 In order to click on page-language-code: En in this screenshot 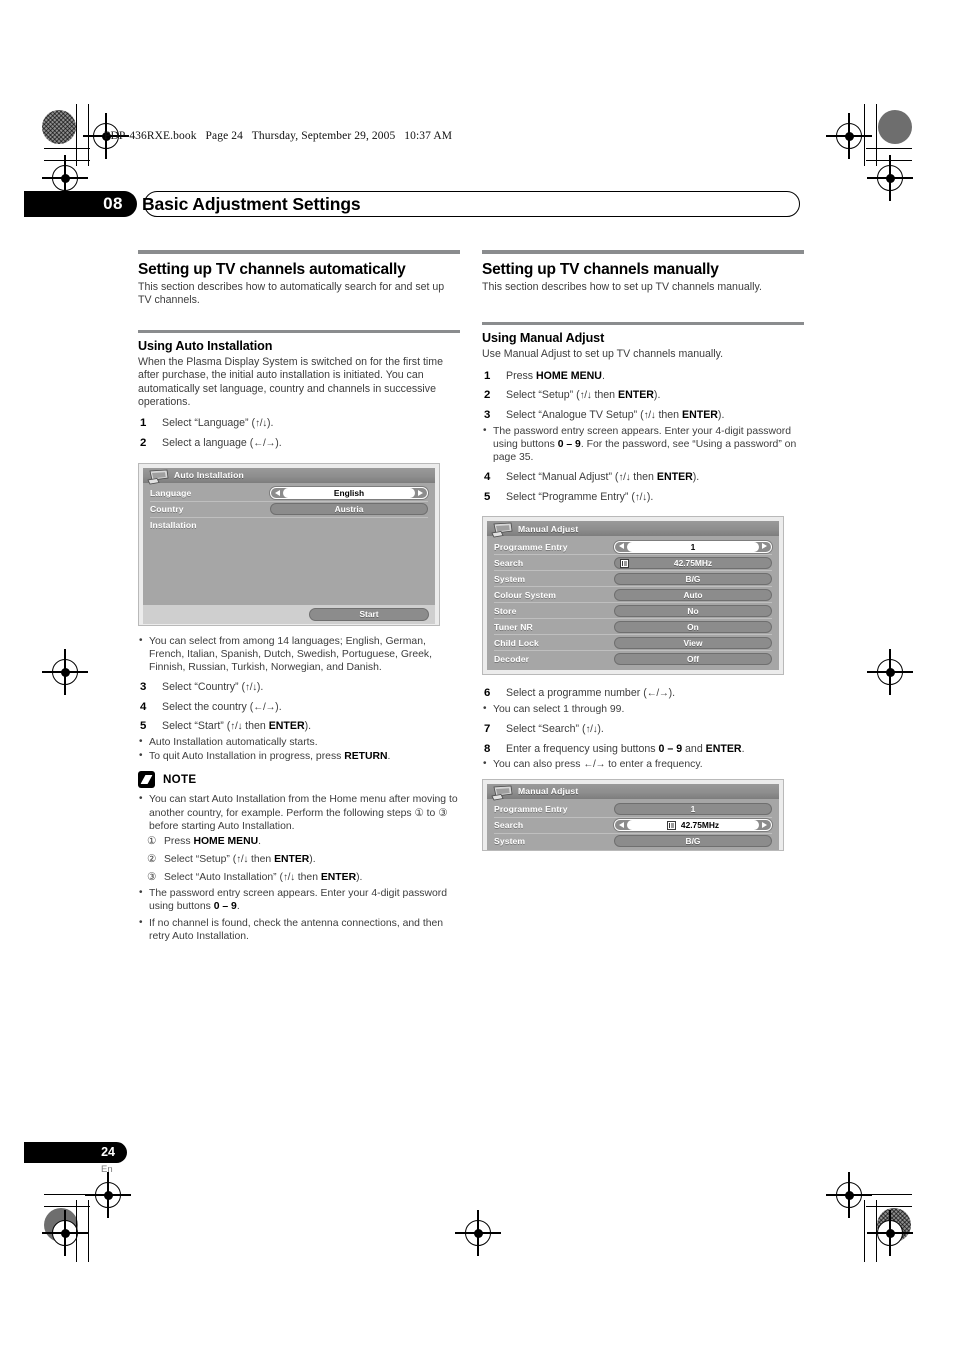, I will do `click(107, 1169)`.